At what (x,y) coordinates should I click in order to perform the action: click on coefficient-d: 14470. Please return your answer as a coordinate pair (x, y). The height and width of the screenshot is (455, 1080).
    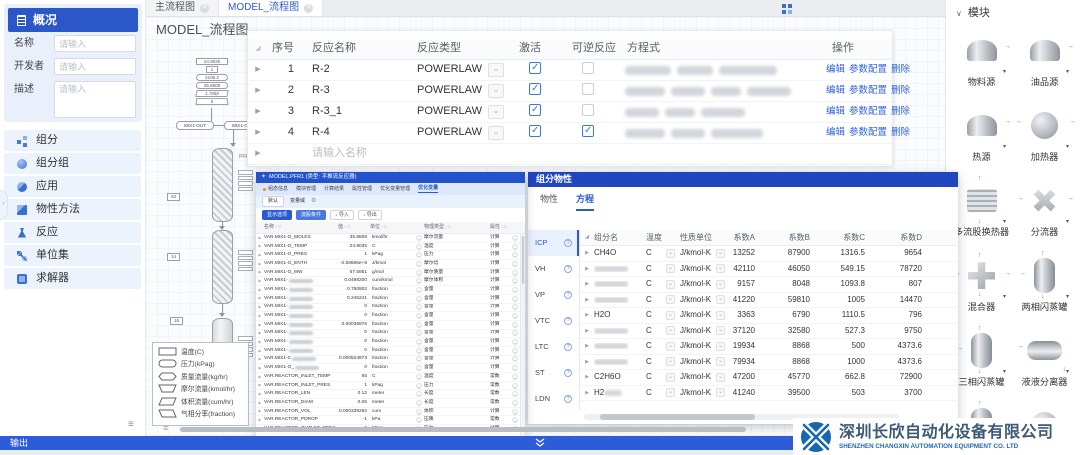
    Looking at the image, I should click on (896, 300).